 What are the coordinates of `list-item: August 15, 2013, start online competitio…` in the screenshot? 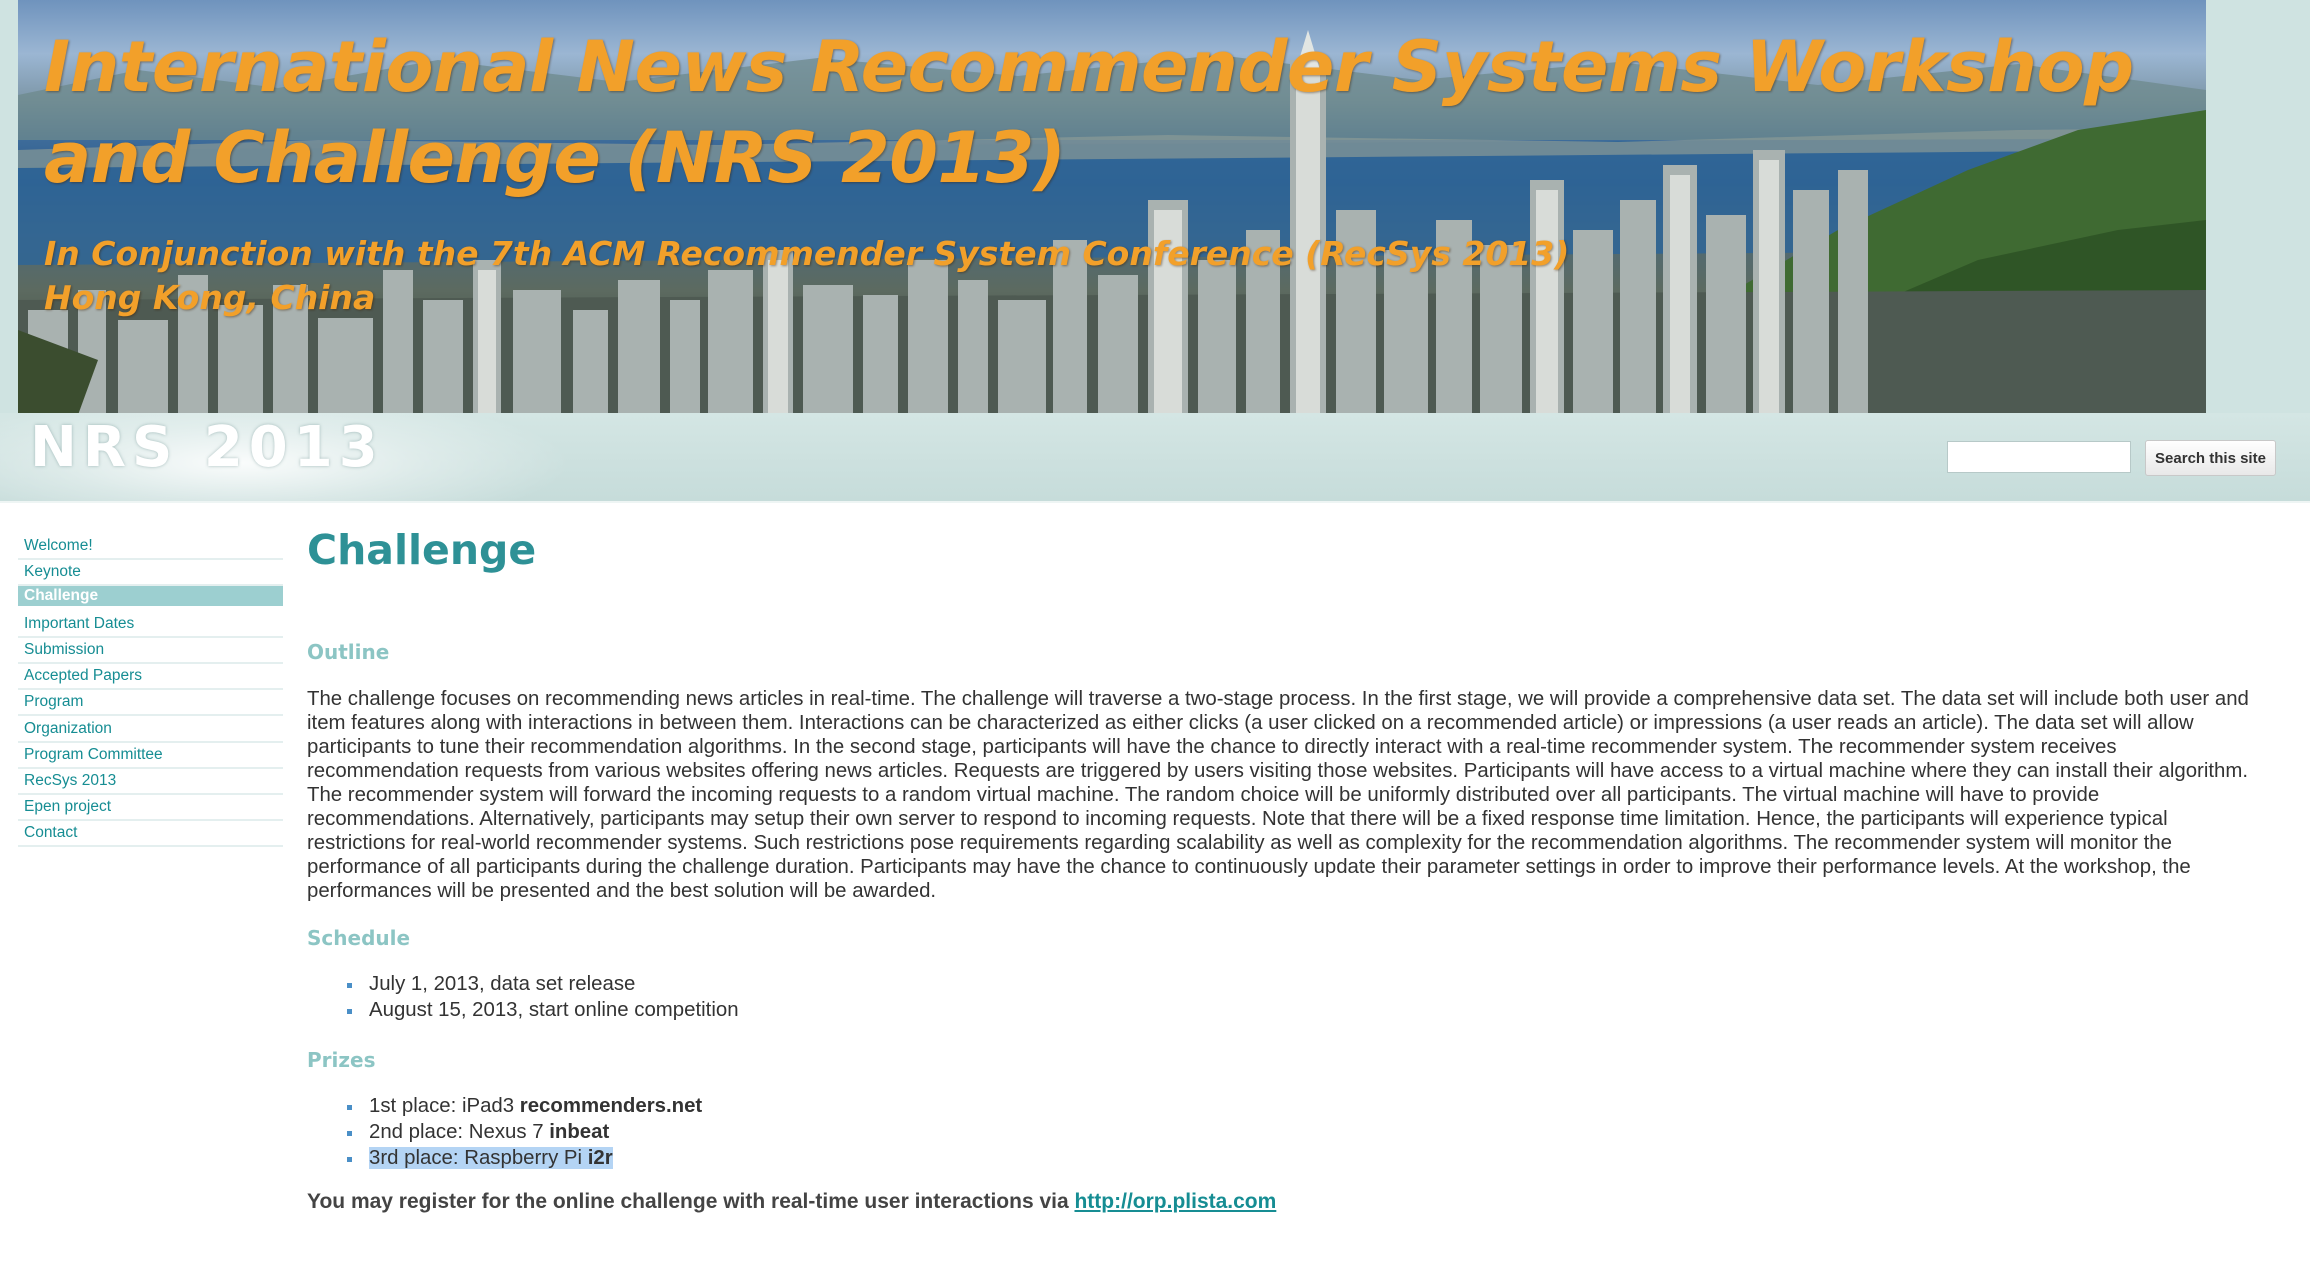 It's located at (538, 1010).